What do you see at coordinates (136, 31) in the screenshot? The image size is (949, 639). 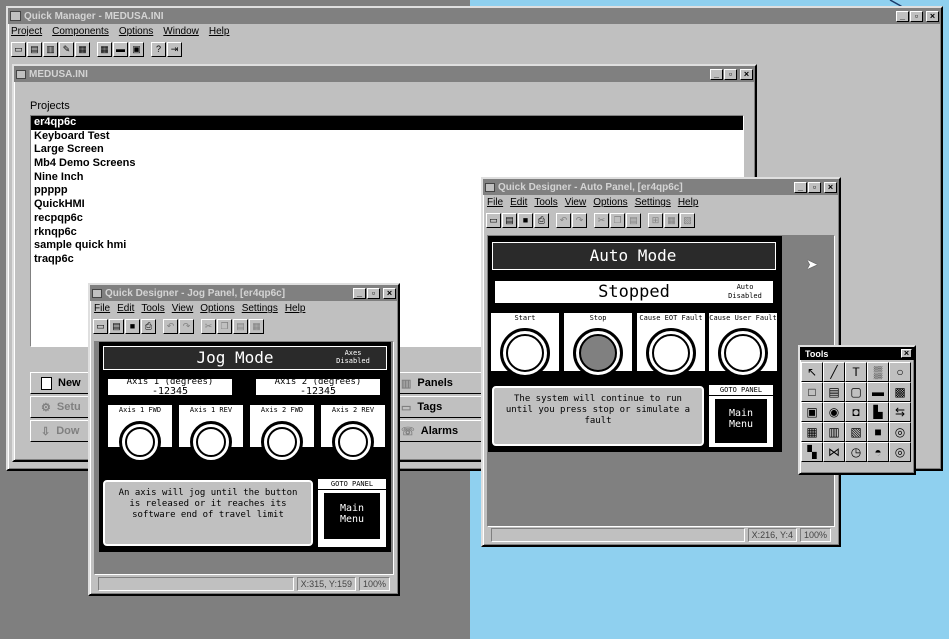 I see `menu-options: Options` at bounding box center [136, 31].